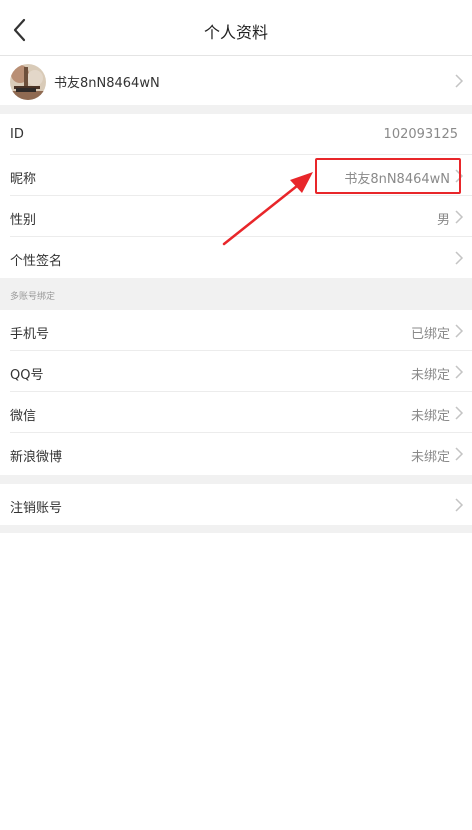 This screenshot has height=830, width=472. What do you see at coordinates (17, 134) in the screenshot?
I see `id-label: ID` at bounding box center [17, 134].